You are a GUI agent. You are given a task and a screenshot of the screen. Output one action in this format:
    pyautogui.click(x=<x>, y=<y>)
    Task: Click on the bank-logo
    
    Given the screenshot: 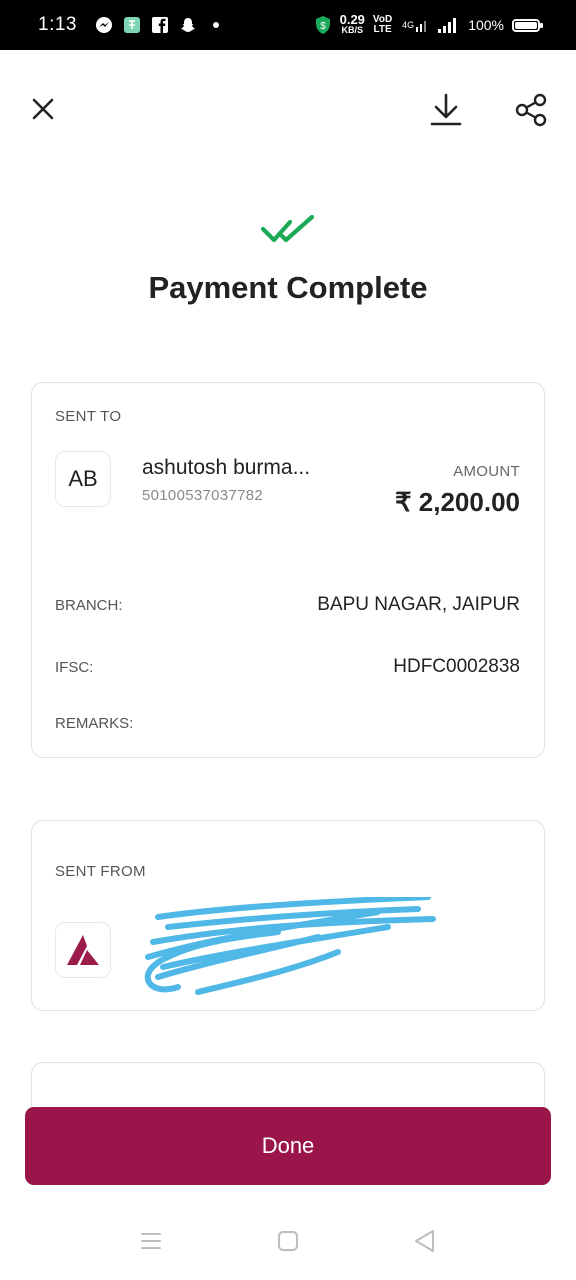 What is the action you would take?
    pyautogui.click(x=83, y=950)
    